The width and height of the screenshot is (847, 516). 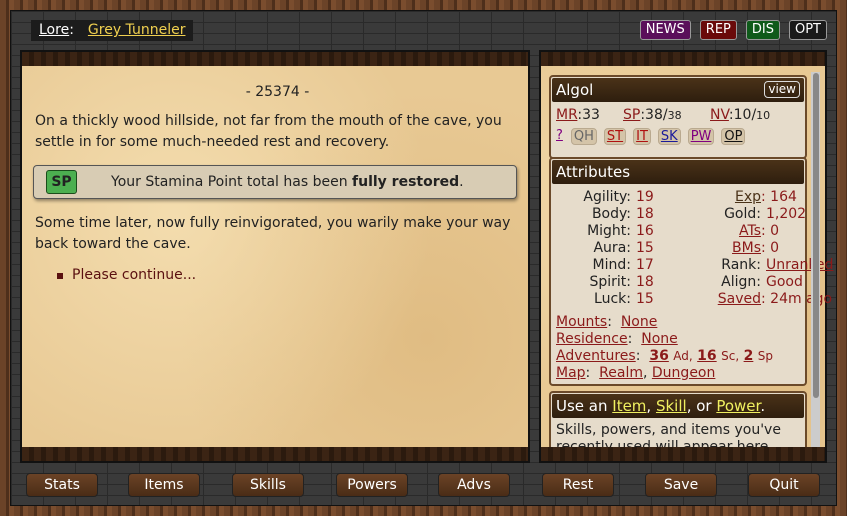 What do you see at coordinates (571, 373) in the screenshot?
I see `map-link: Map` at bounding box center [571, 373].